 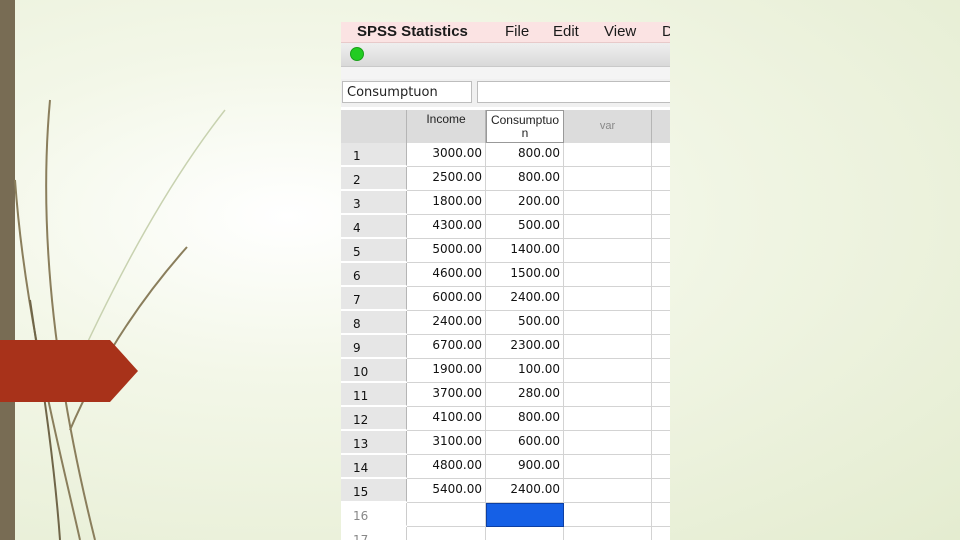 What do you see at coordinates (374, 322) in the screenshot?
I see `row-number: 8` at bounding box center [374, 322].